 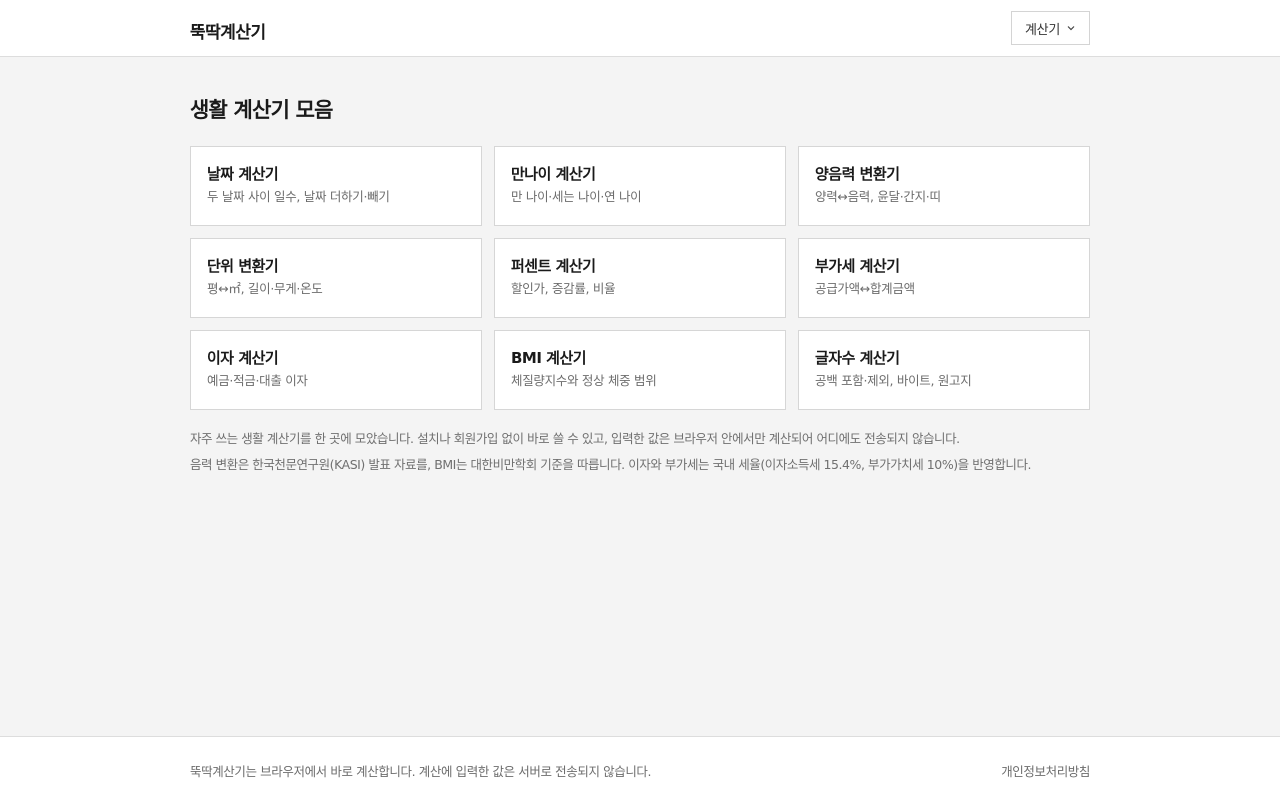 I want to click on page-title: 생활 계산기 모음, so click(x=261, y=110).